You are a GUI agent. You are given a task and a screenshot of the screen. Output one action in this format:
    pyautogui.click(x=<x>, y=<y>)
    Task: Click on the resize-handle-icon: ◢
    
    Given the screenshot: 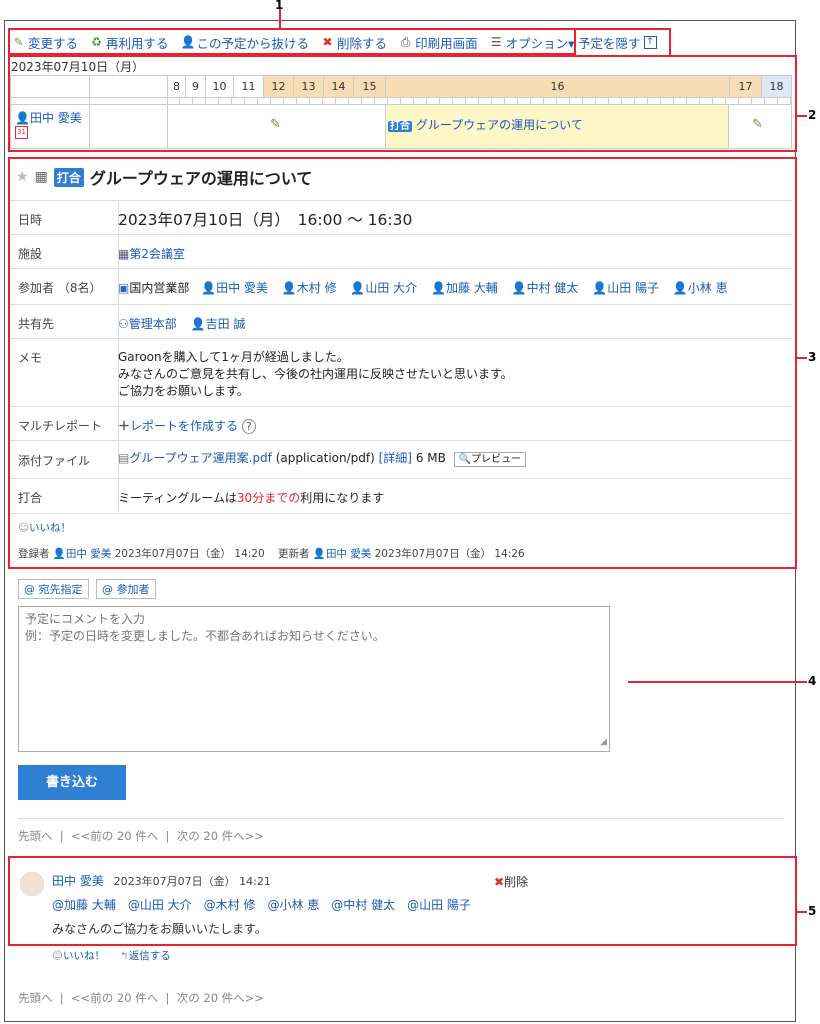 What is the action you would take?
    pyautogui.click(x=603, y=742)
    